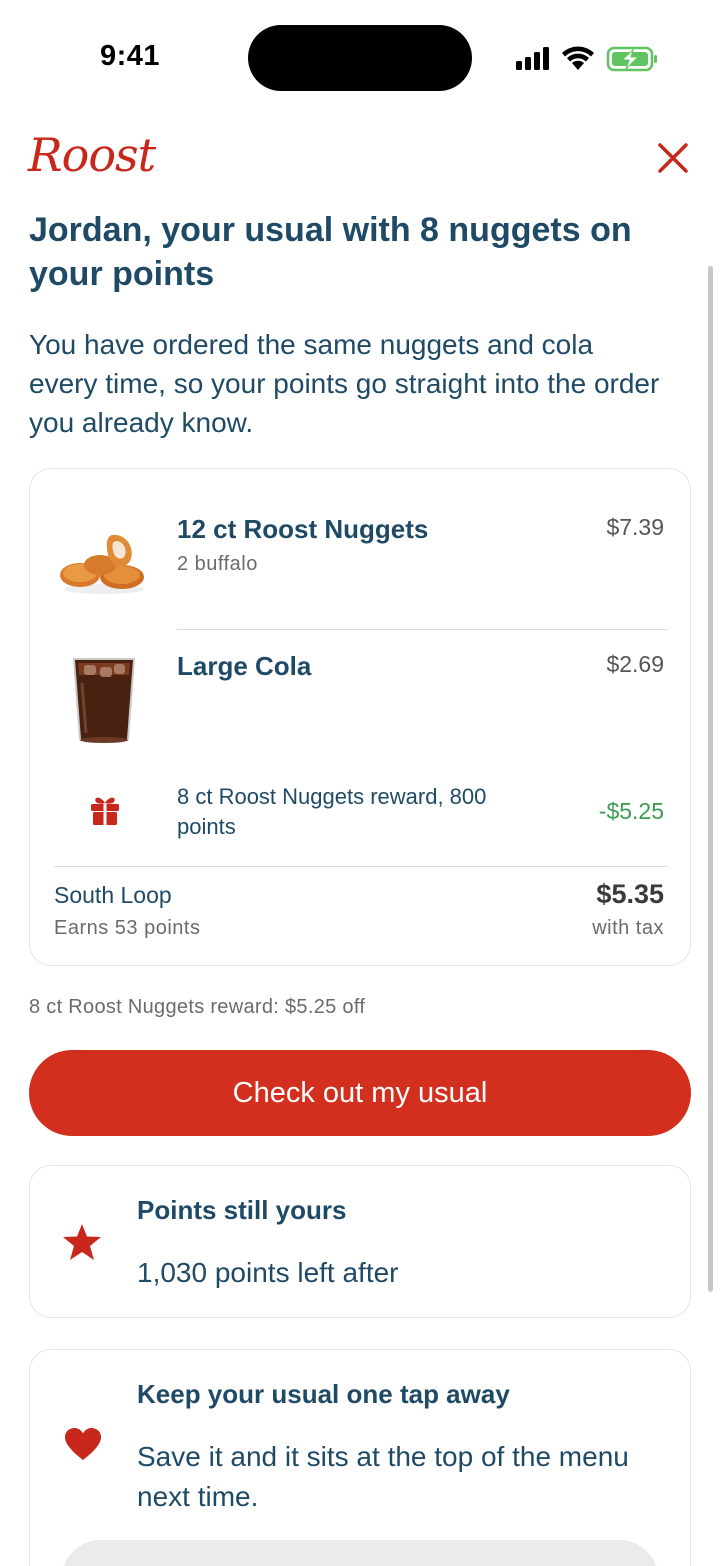 The width and height of the screenshot is (720, 1566). Describe the element at coordinates (217, 564) in the screenshot. I see `item-detail: 2 buffalo` at that location.